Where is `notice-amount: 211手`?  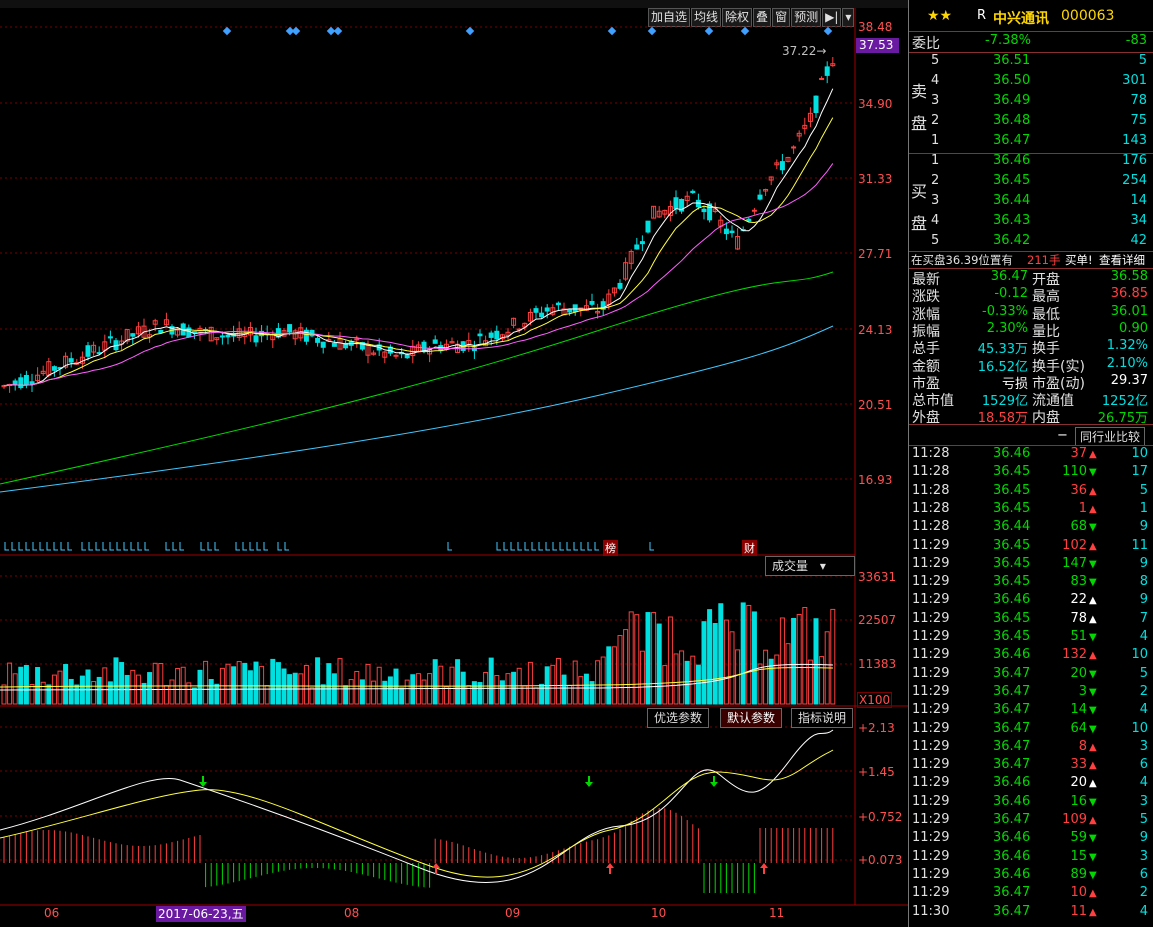
notice-amount: 211手 is located at coordinates (1044, 260).